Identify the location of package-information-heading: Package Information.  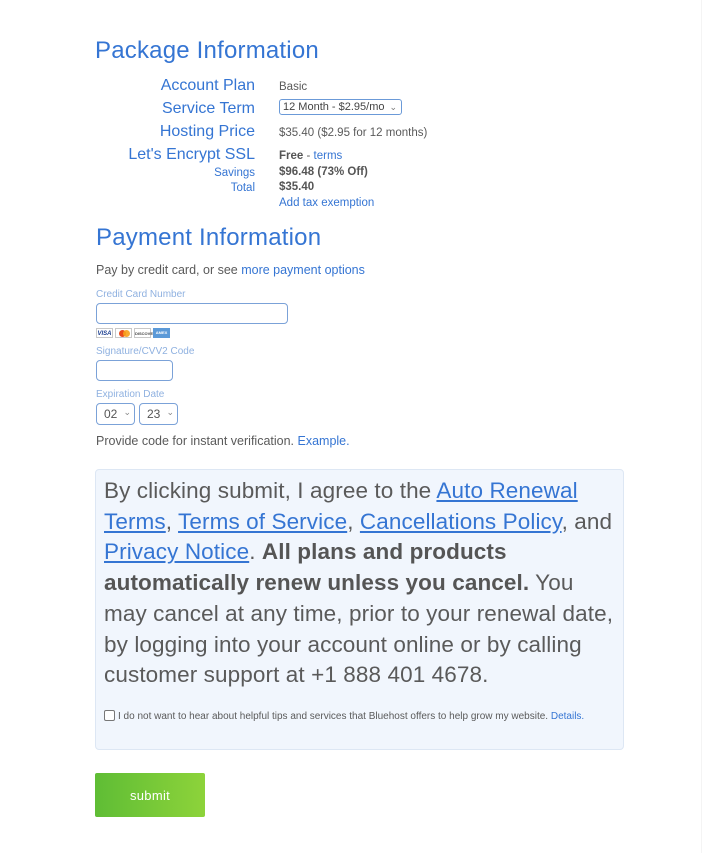
(207, 50).